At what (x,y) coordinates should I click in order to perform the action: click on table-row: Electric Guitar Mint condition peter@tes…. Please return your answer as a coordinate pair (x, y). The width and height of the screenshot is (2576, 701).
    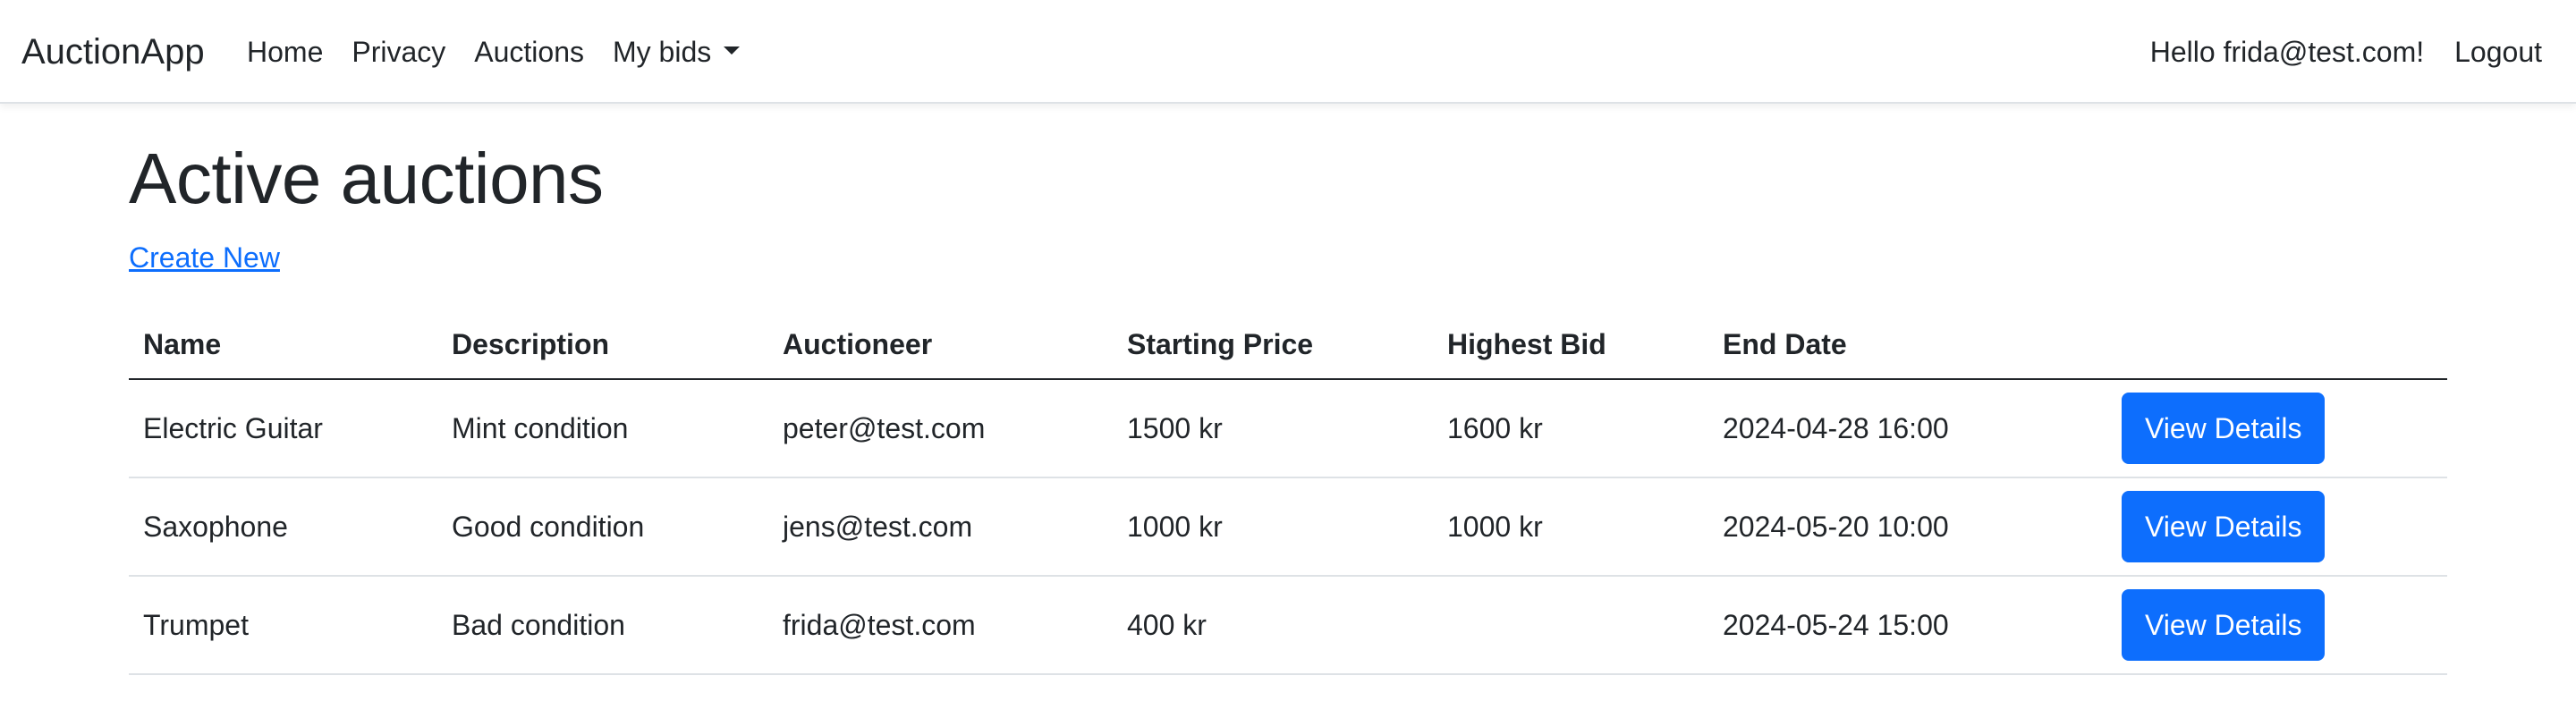
    Looking at the image, I should click on (1288, 428).